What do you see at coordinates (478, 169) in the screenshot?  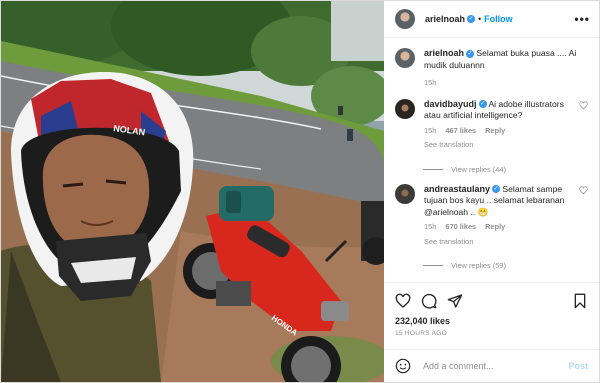 I see `view-replies-label: View replies (44)` at bounding box center [478, 169].